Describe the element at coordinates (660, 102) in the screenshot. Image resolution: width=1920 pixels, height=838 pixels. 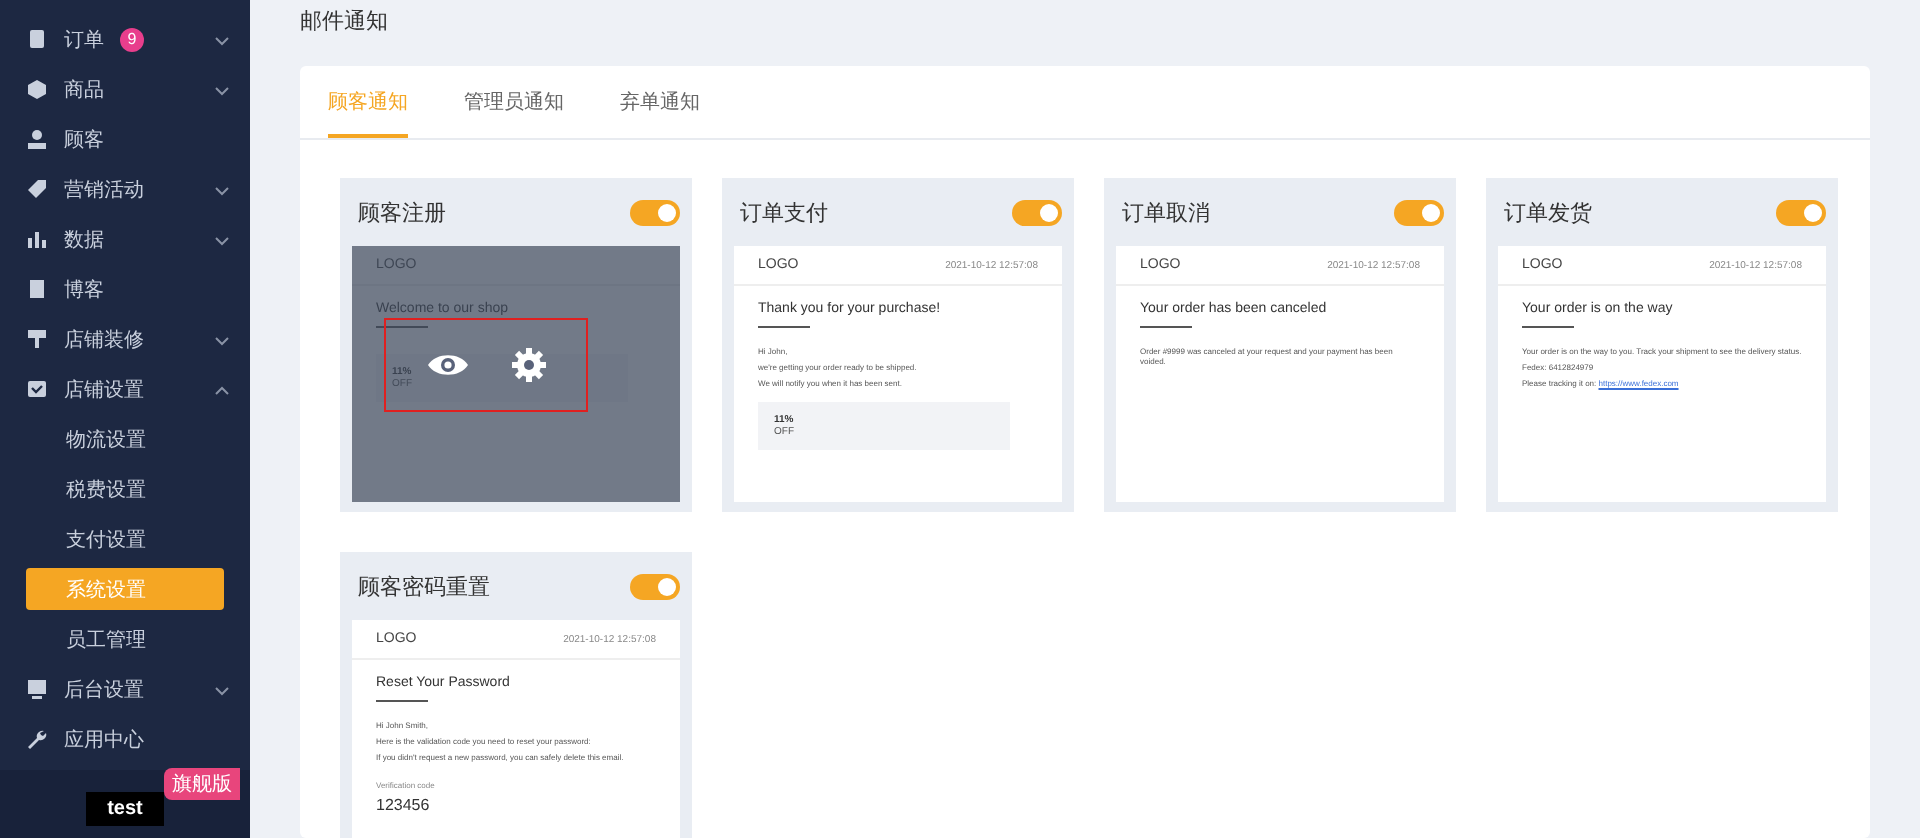
I see `tab: 弃单通知` at that location.